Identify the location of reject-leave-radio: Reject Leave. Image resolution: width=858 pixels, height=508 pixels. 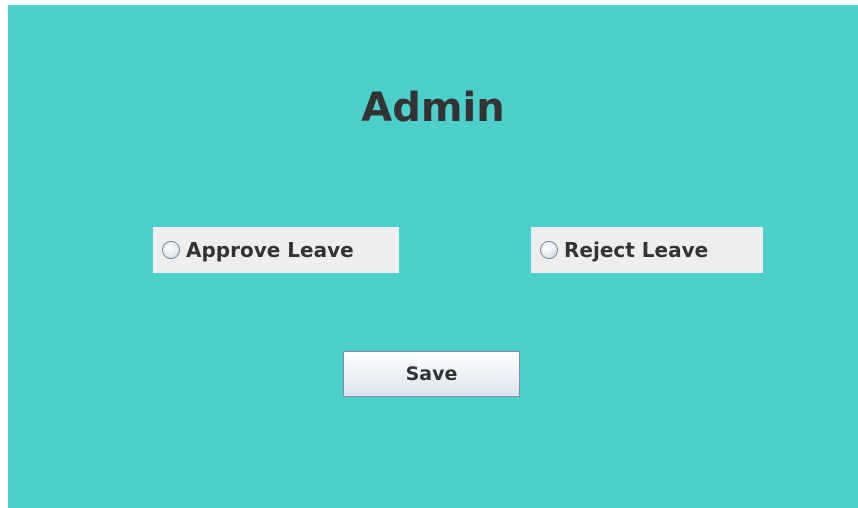
(647, 250).